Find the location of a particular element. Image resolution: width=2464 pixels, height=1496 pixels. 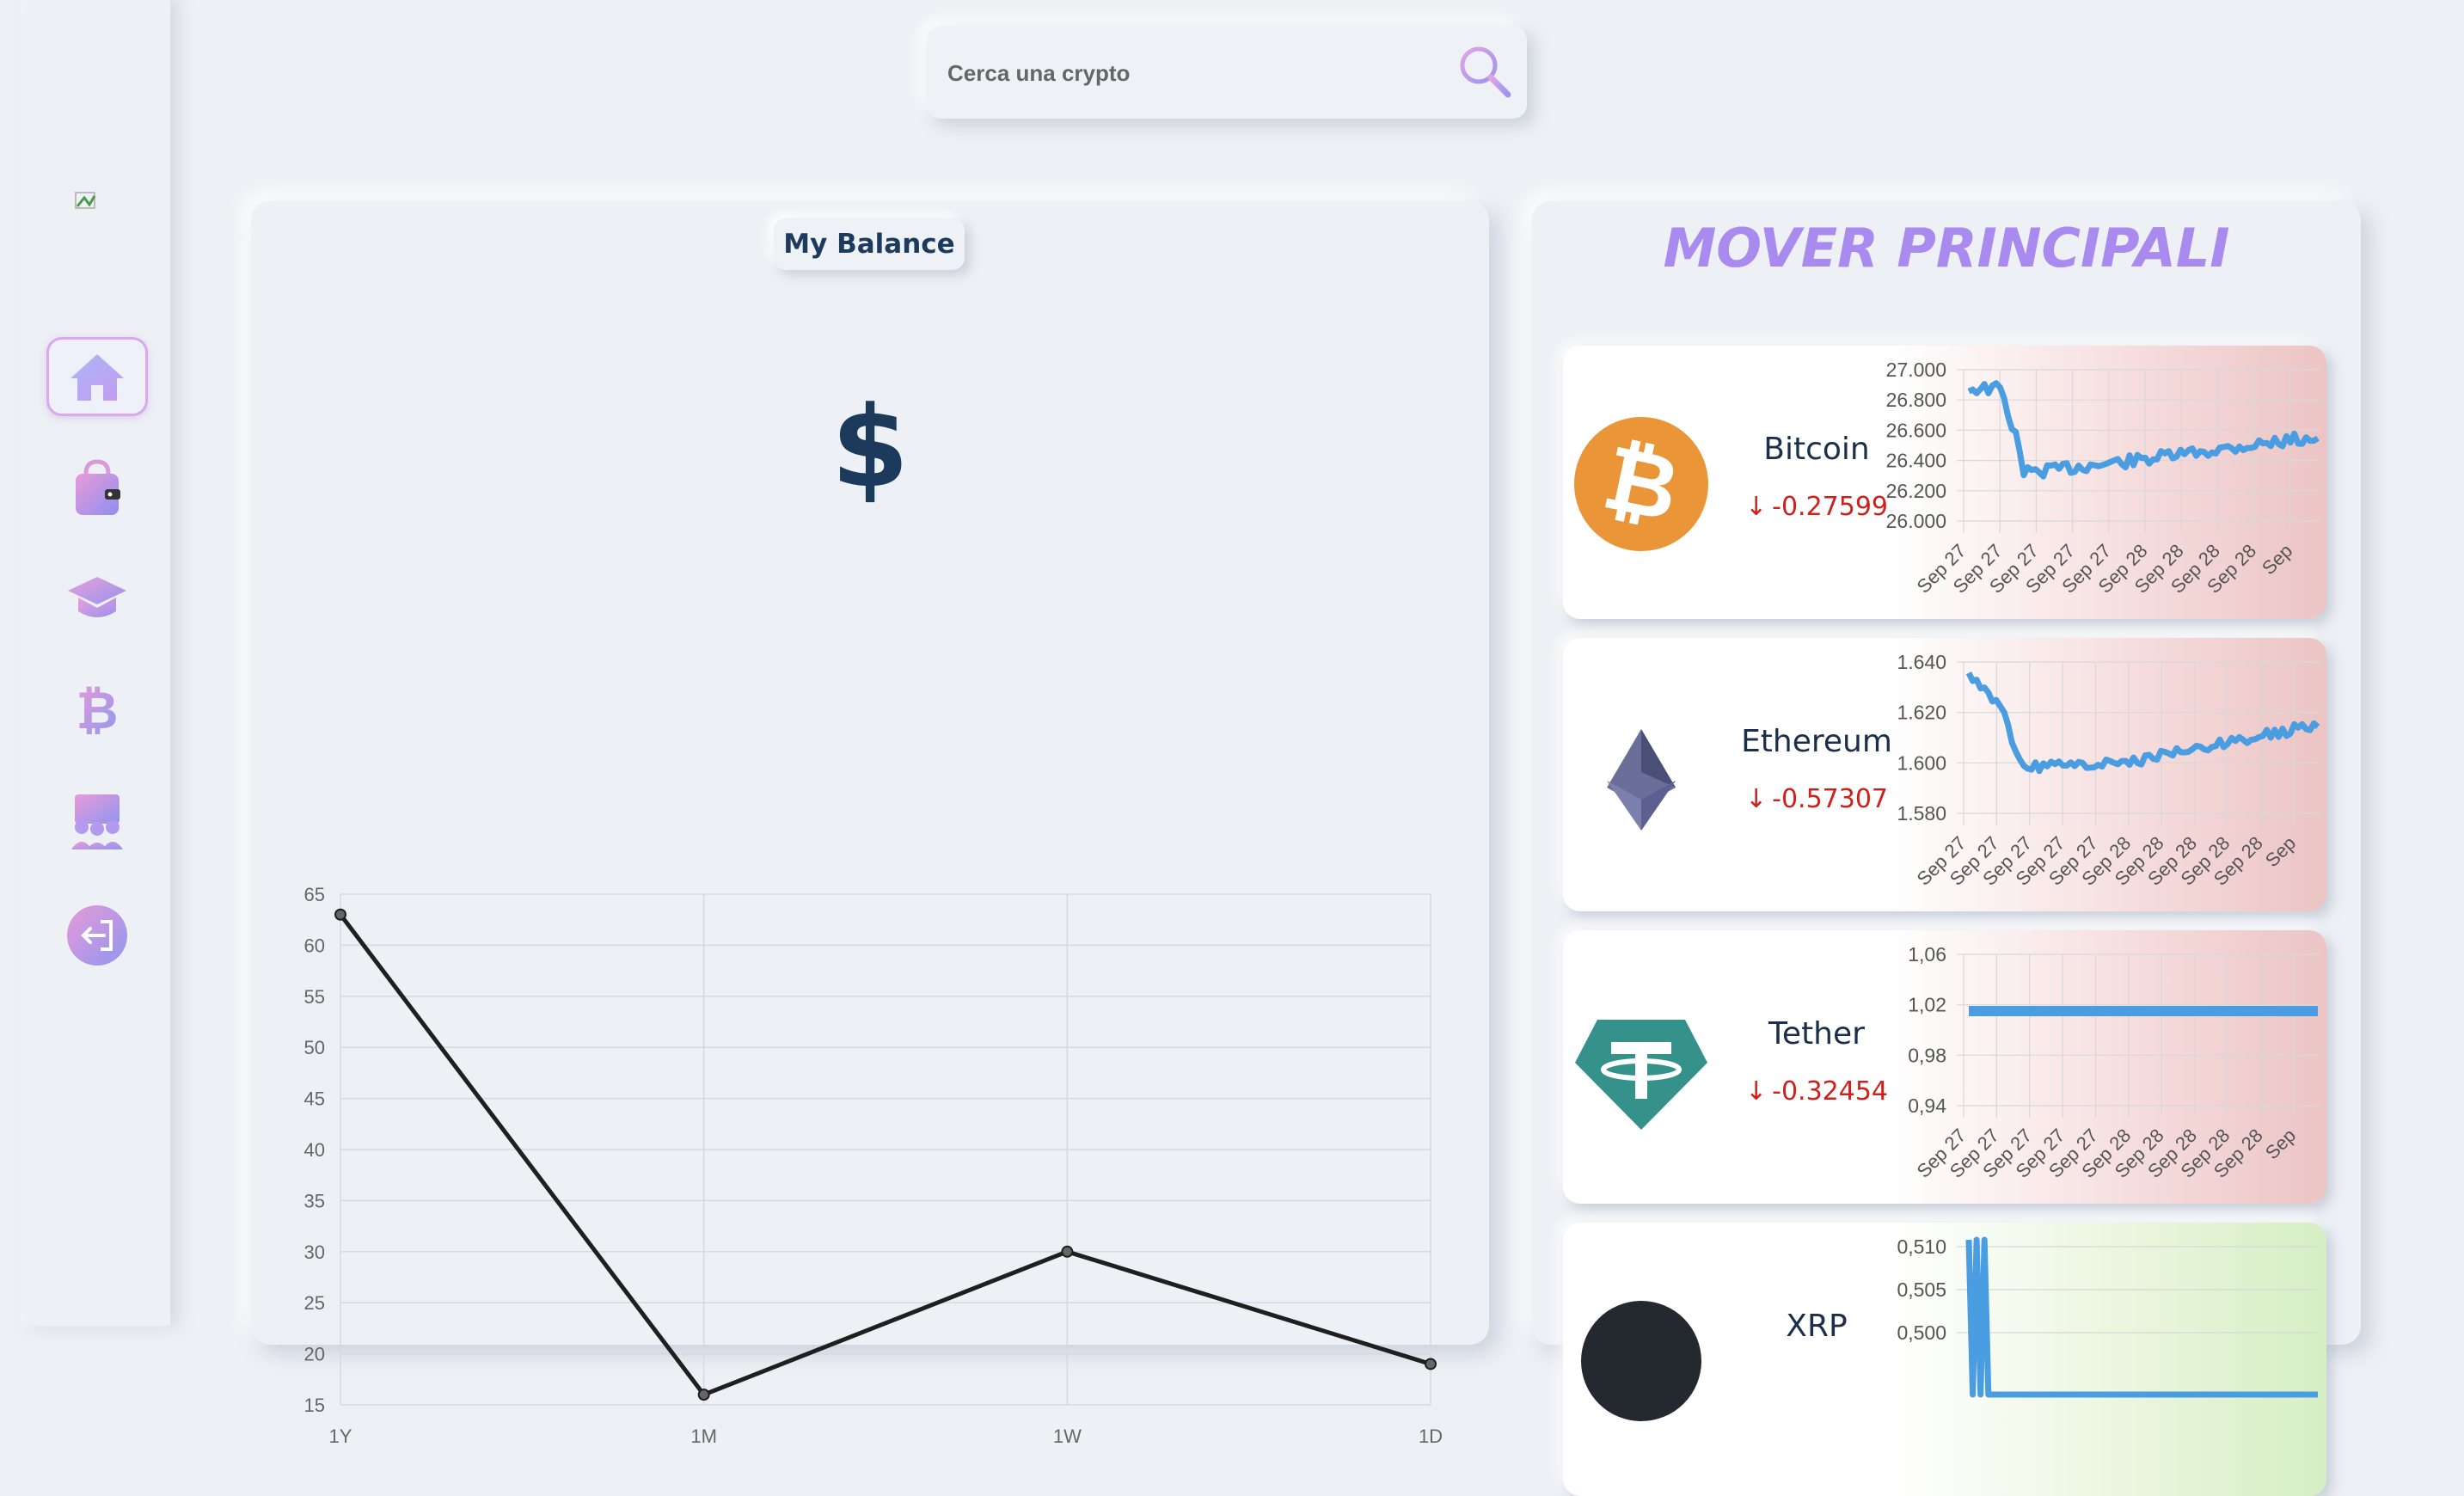

community-icon is located at coordinates (97, 821).